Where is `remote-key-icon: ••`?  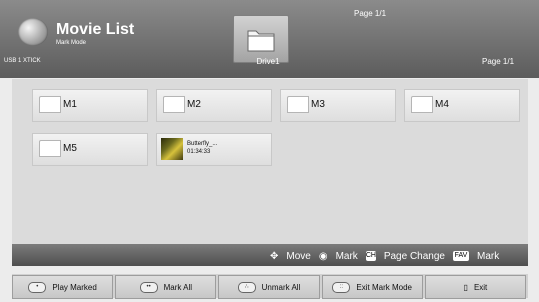 remote-key-icon: •• is located at coordinates (148, 287).